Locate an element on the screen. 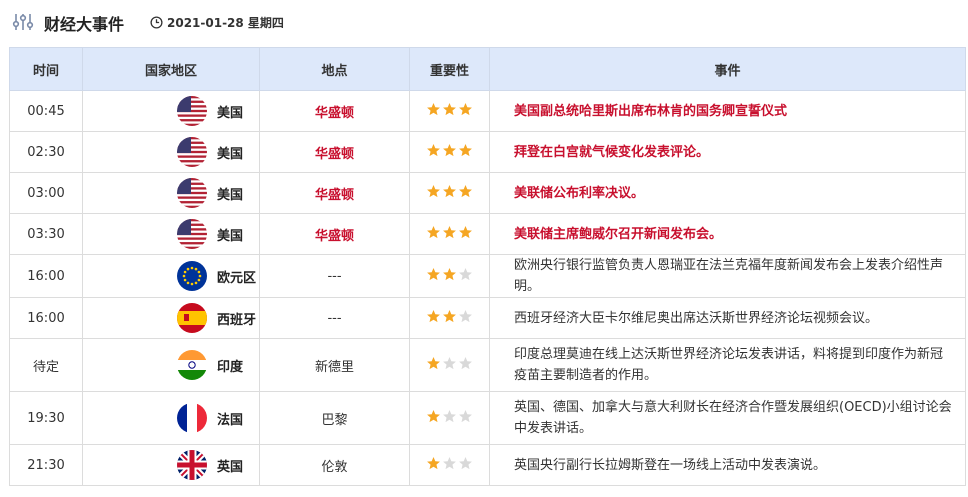 The height and width of the screenshot is (497, 968). time-text: 03:30 is located at coordinates (46, 234).